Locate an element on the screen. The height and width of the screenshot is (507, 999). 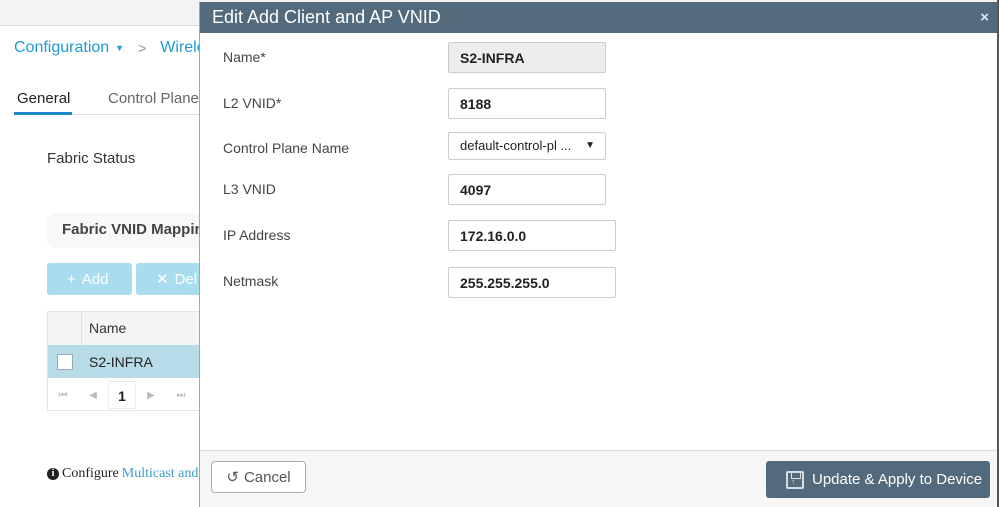
breadcrumb-configuration: Configuration is located at coordinates (61, 48).